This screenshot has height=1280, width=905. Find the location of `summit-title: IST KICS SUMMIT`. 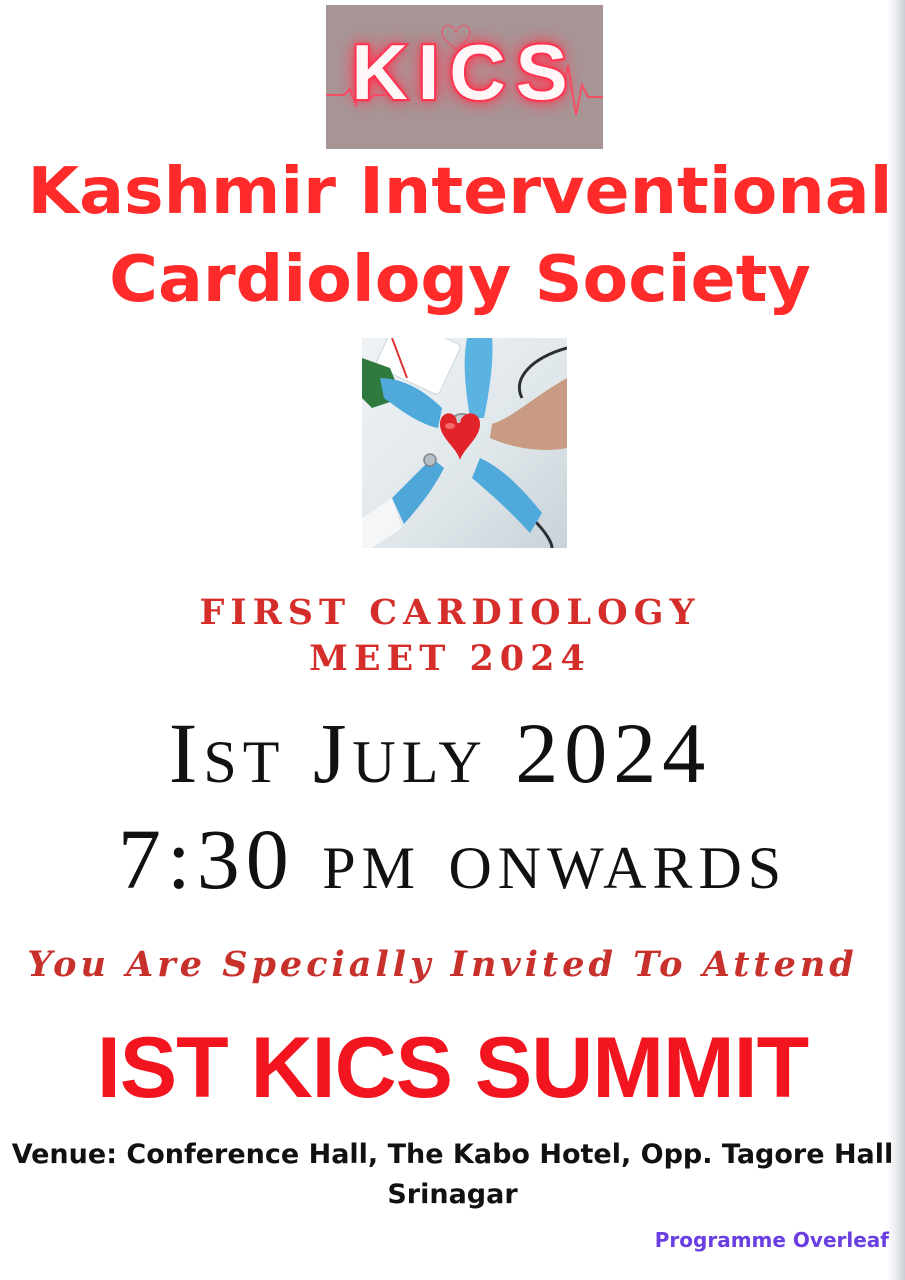

summit-title: IST KICS SUMMIT is located at coordinates (452, 1068).